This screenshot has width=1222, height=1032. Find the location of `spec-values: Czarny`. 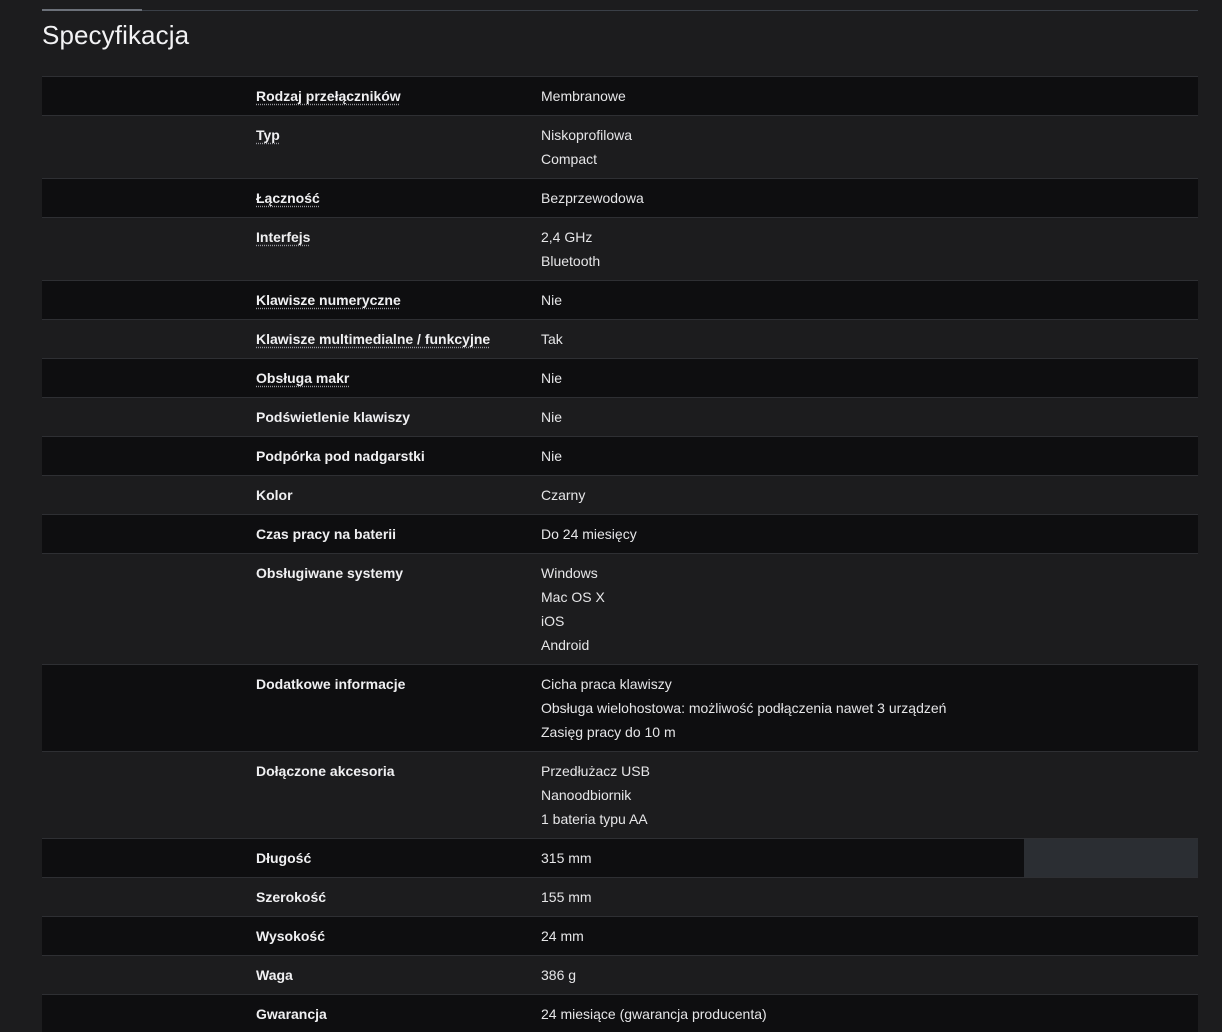

spec-values: Czarny is located at coordinates (563, 495).